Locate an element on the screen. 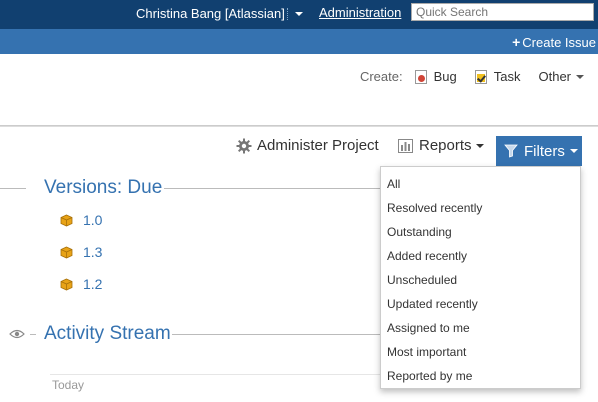 The width and height of the screenshot is (598, 402). eye-icon is located at coordinates (17, 334).